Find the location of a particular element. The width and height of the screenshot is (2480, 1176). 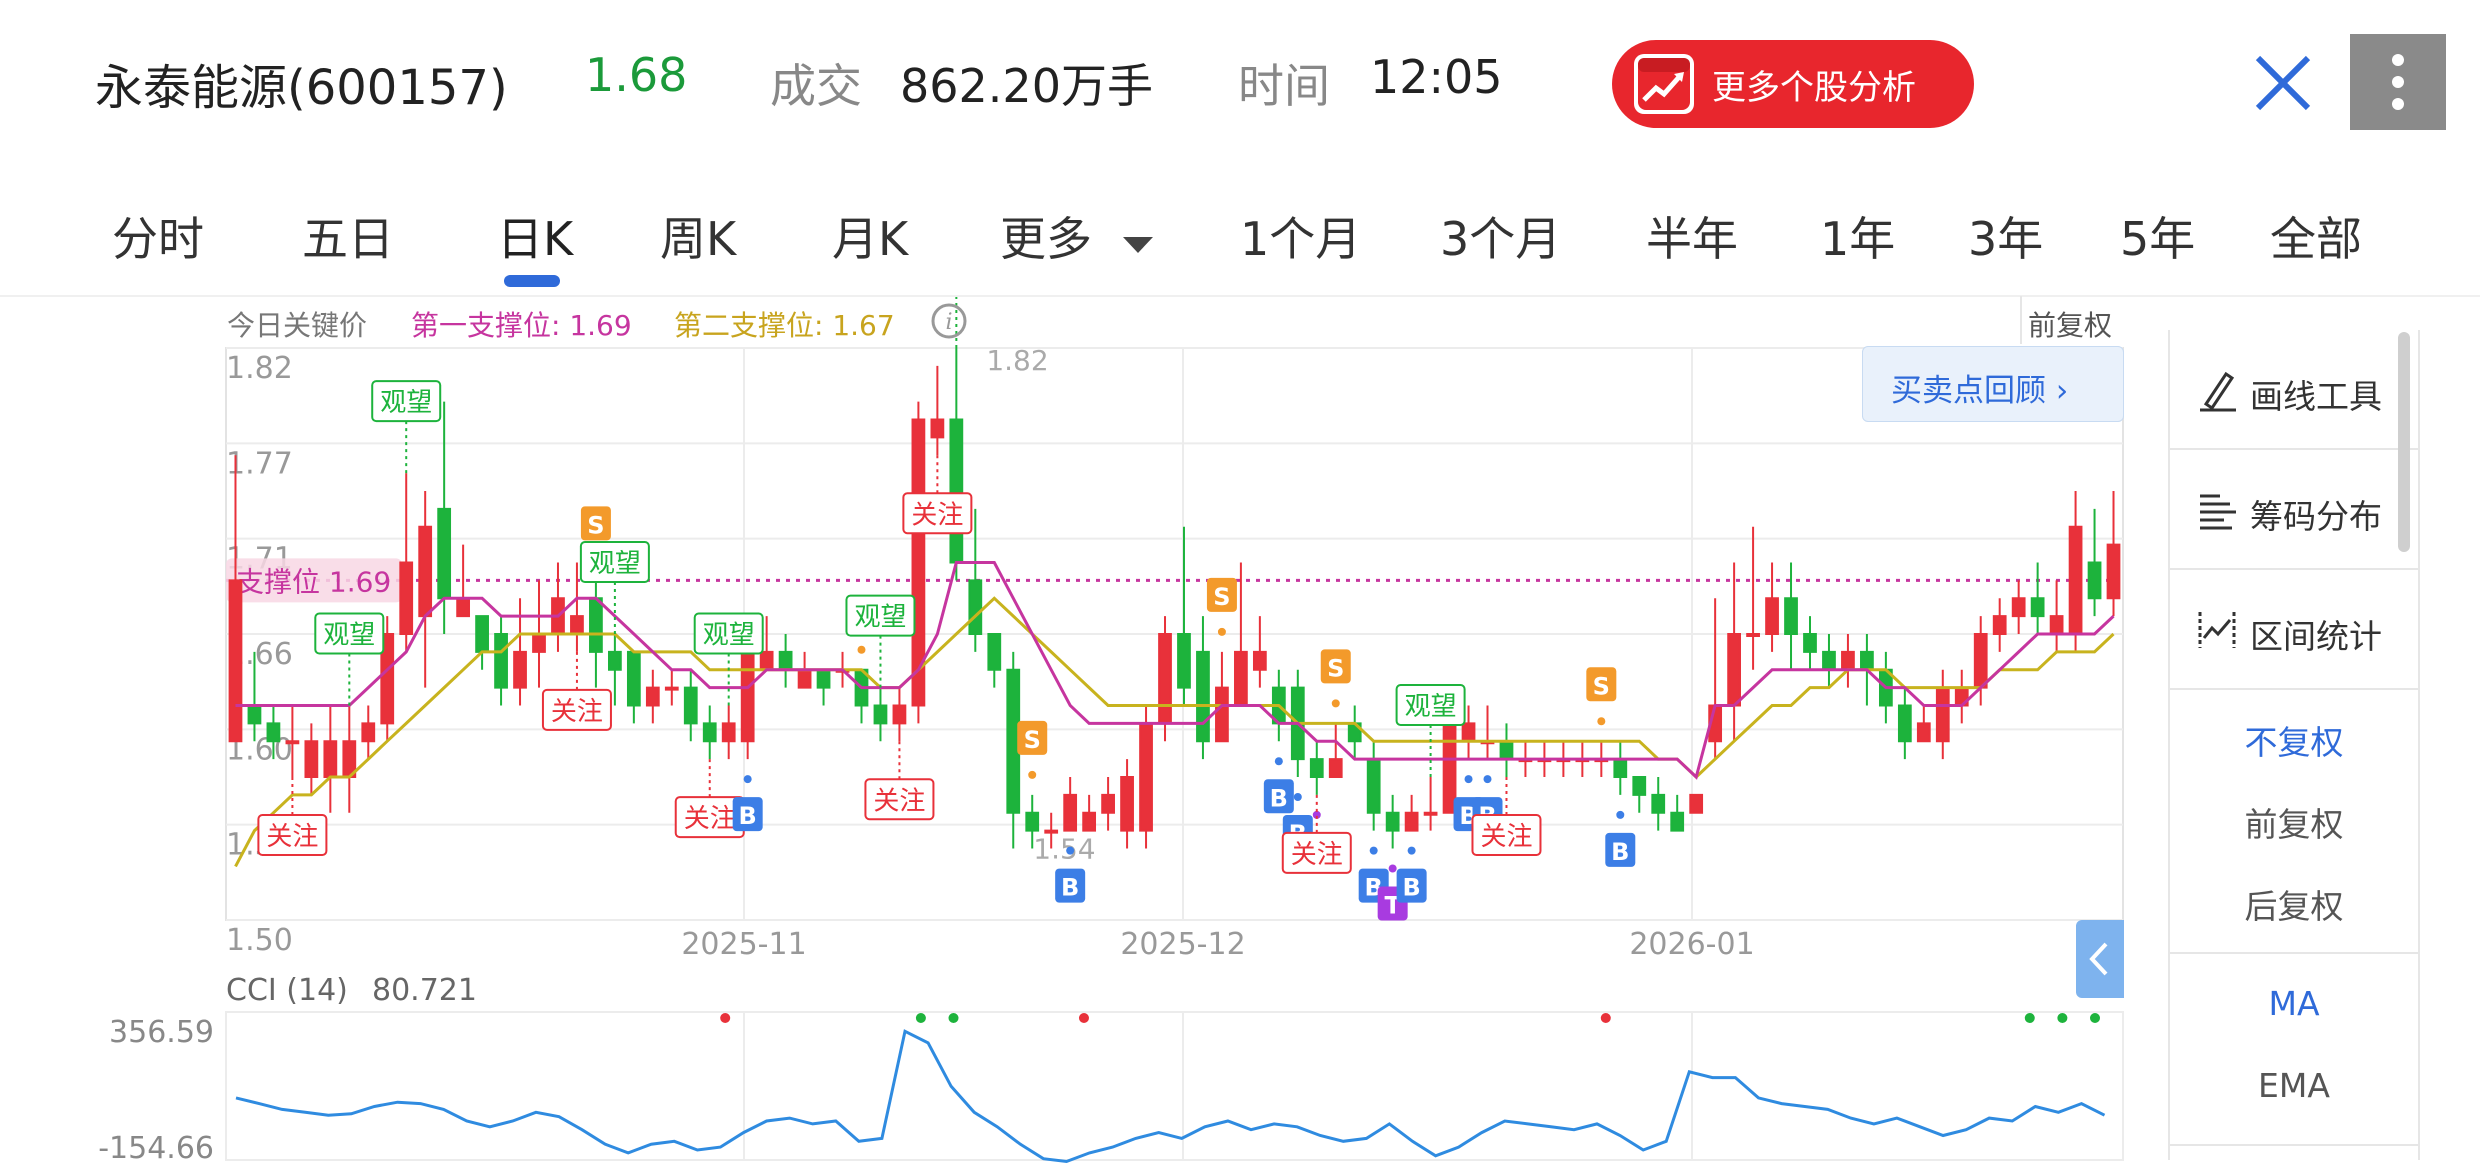

chip-distribution-icon is located at coordinates (2218, 512).